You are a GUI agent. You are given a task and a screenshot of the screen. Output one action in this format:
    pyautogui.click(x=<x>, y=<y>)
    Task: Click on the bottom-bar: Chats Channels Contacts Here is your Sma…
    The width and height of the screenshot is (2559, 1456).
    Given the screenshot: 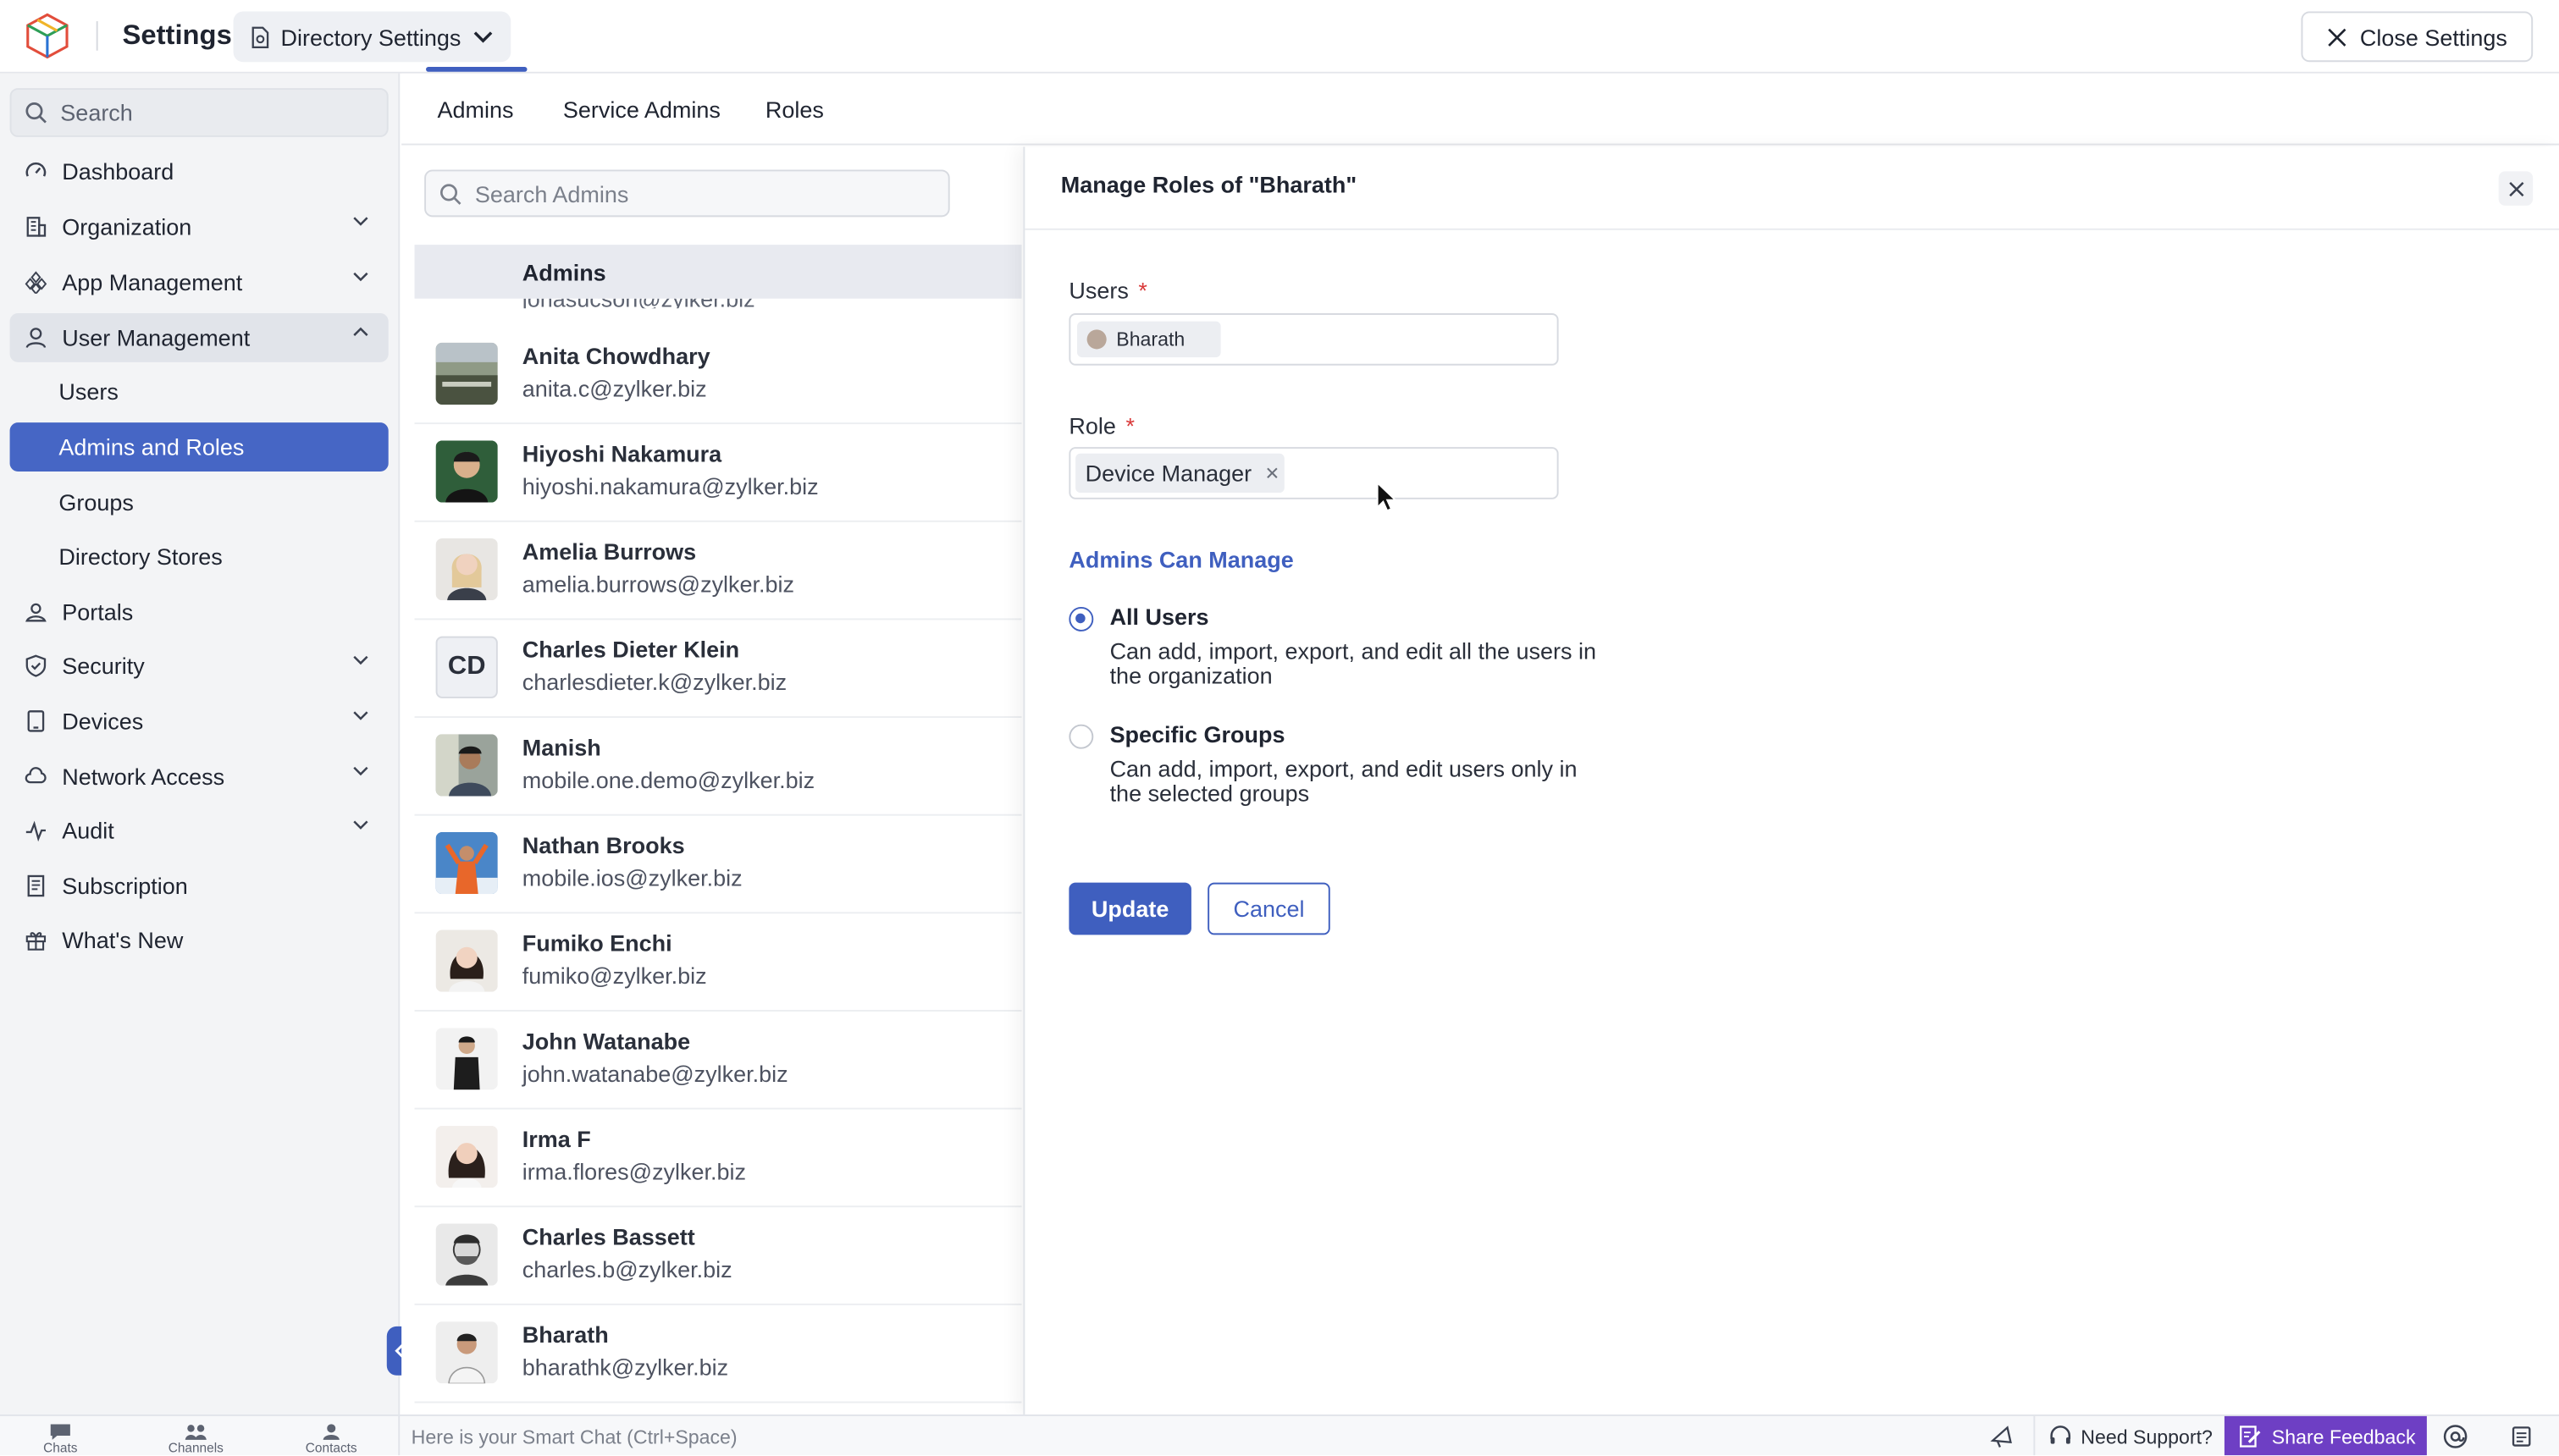 What is the action you would take?
    pyautogui.click(x=1279, y=1435)
    